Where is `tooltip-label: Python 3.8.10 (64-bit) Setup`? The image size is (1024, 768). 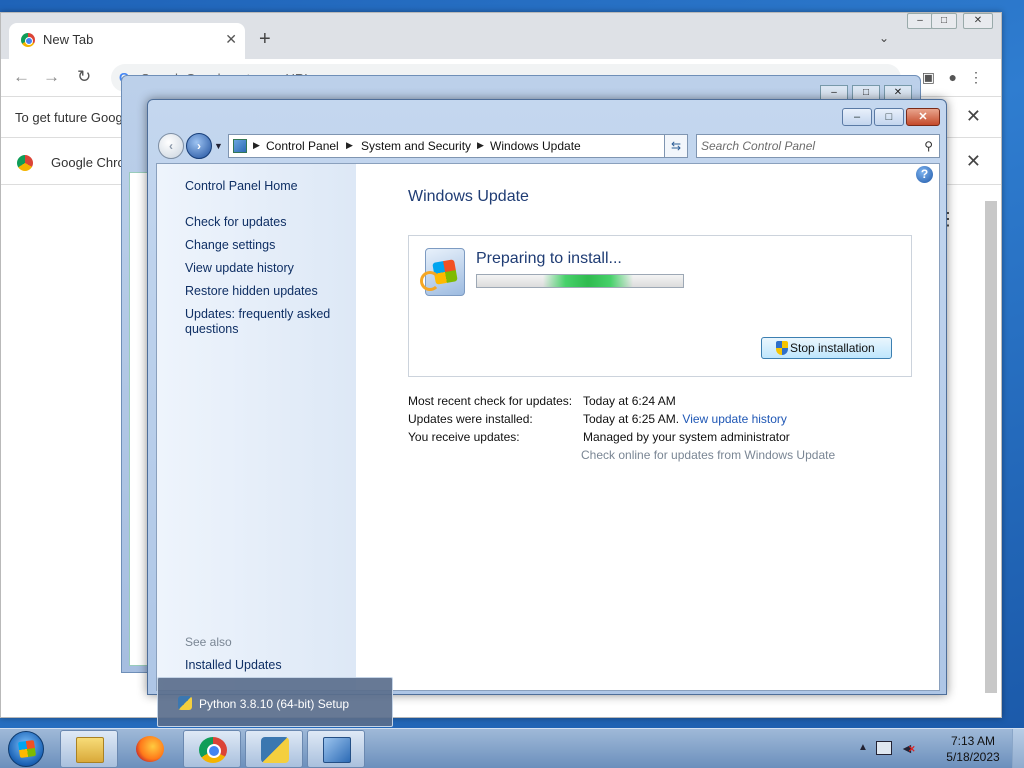
tooltip-label: Python 3.8.10 (64-bit) Setup is located at coordinates (274, 704).